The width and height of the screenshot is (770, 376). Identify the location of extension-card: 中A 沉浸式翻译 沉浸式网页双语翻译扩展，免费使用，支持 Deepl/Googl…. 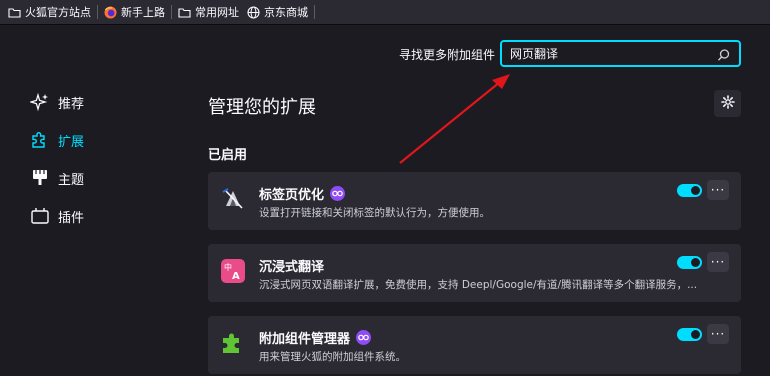
(474, 273).